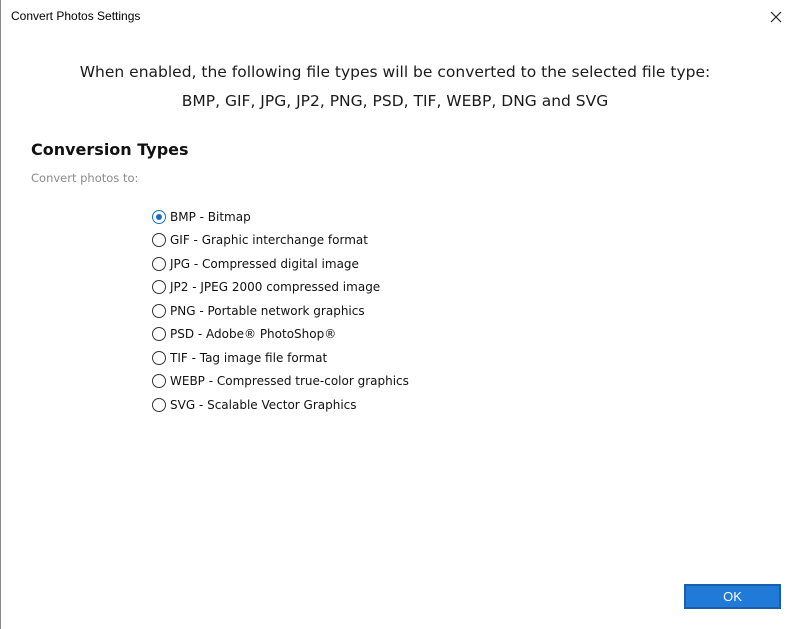 Image resolution: width=788 pixels, height=629 pixels. I want to click on radio-label: JPG - Compressed digital image, so click(264, 263).